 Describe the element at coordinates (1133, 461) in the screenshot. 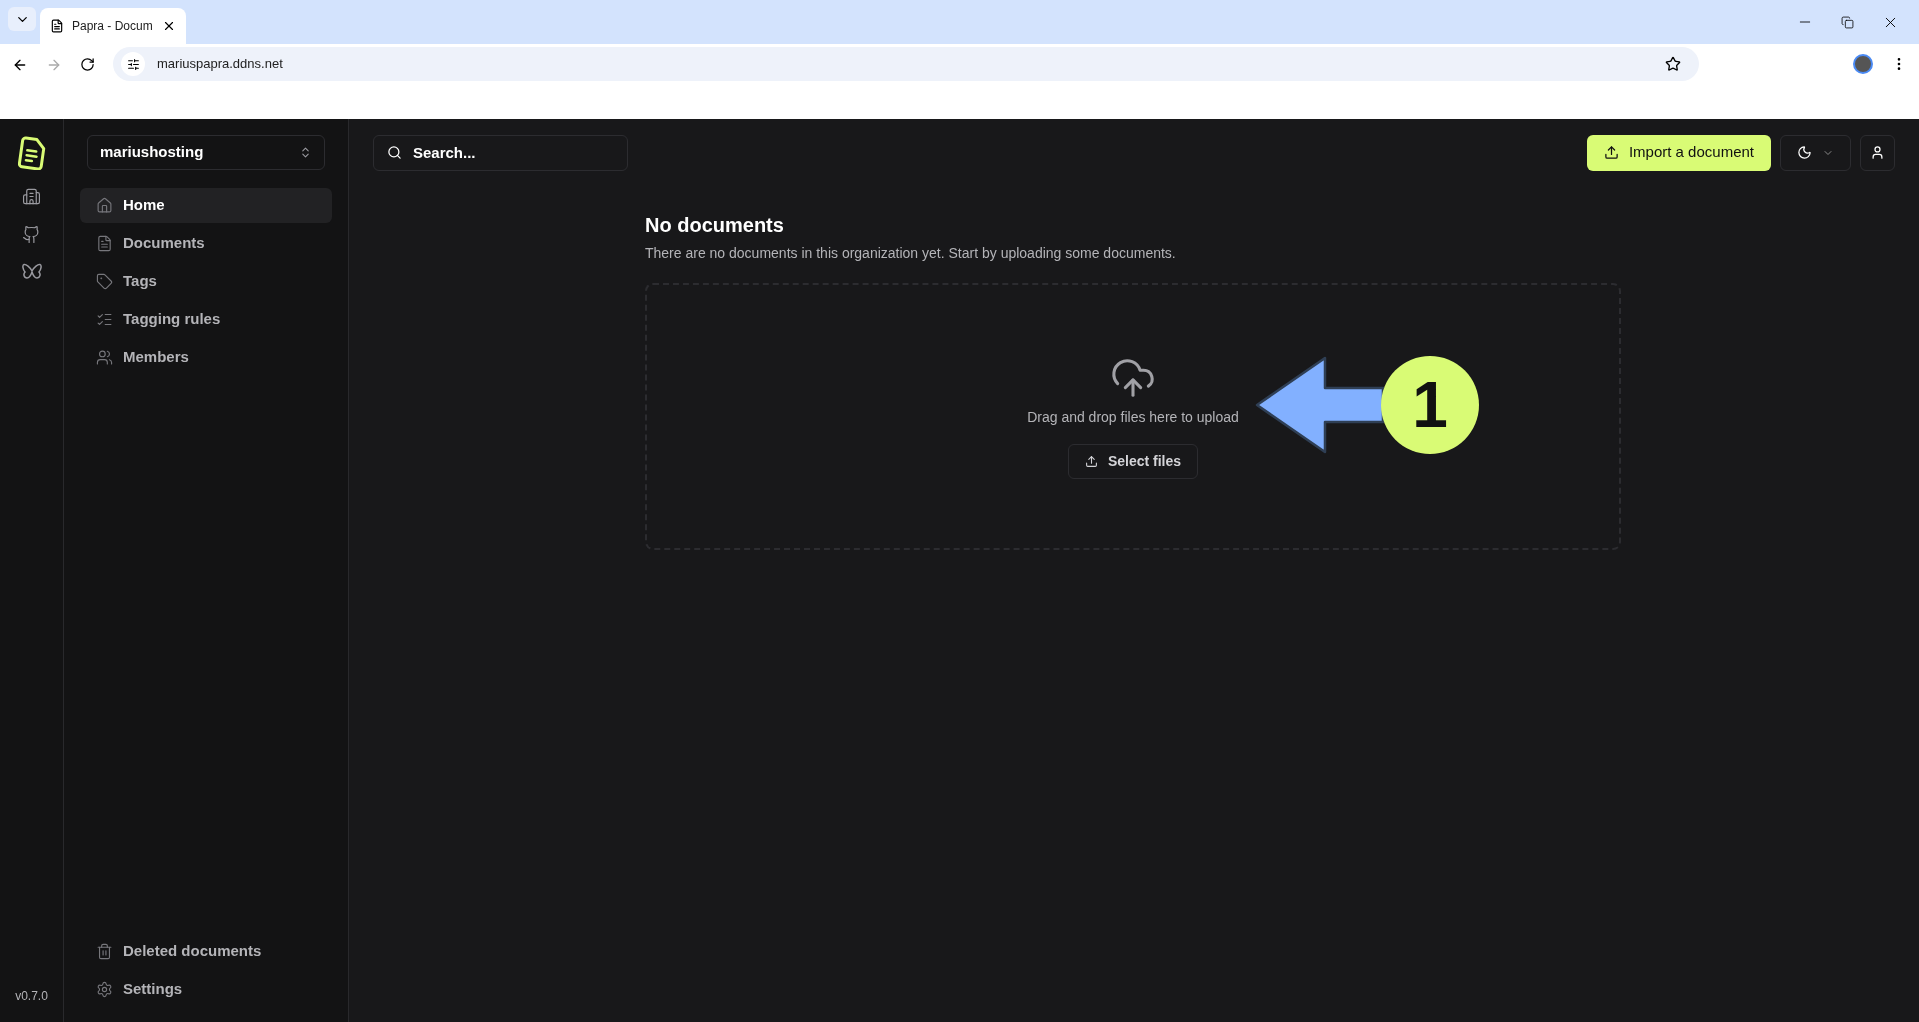

I see `select-files-button: Select files` at that location.